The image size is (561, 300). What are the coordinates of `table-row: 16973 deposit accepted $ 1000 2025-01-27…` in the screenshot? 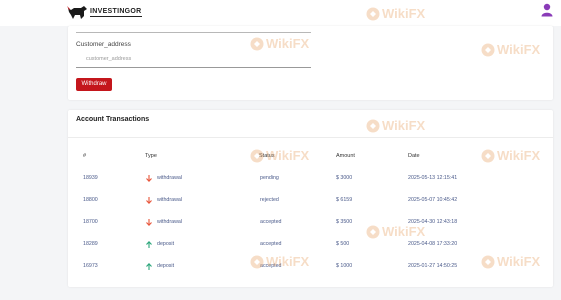 It's located at (310, 273).